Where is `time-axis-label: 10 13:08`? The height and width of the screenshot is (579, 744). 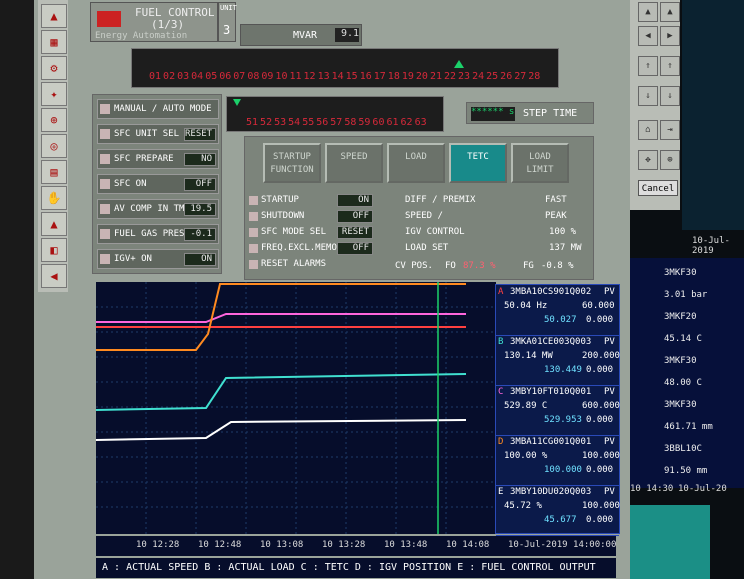
time-axis-label: 10 13:08 is located at coordinates (282, 545).